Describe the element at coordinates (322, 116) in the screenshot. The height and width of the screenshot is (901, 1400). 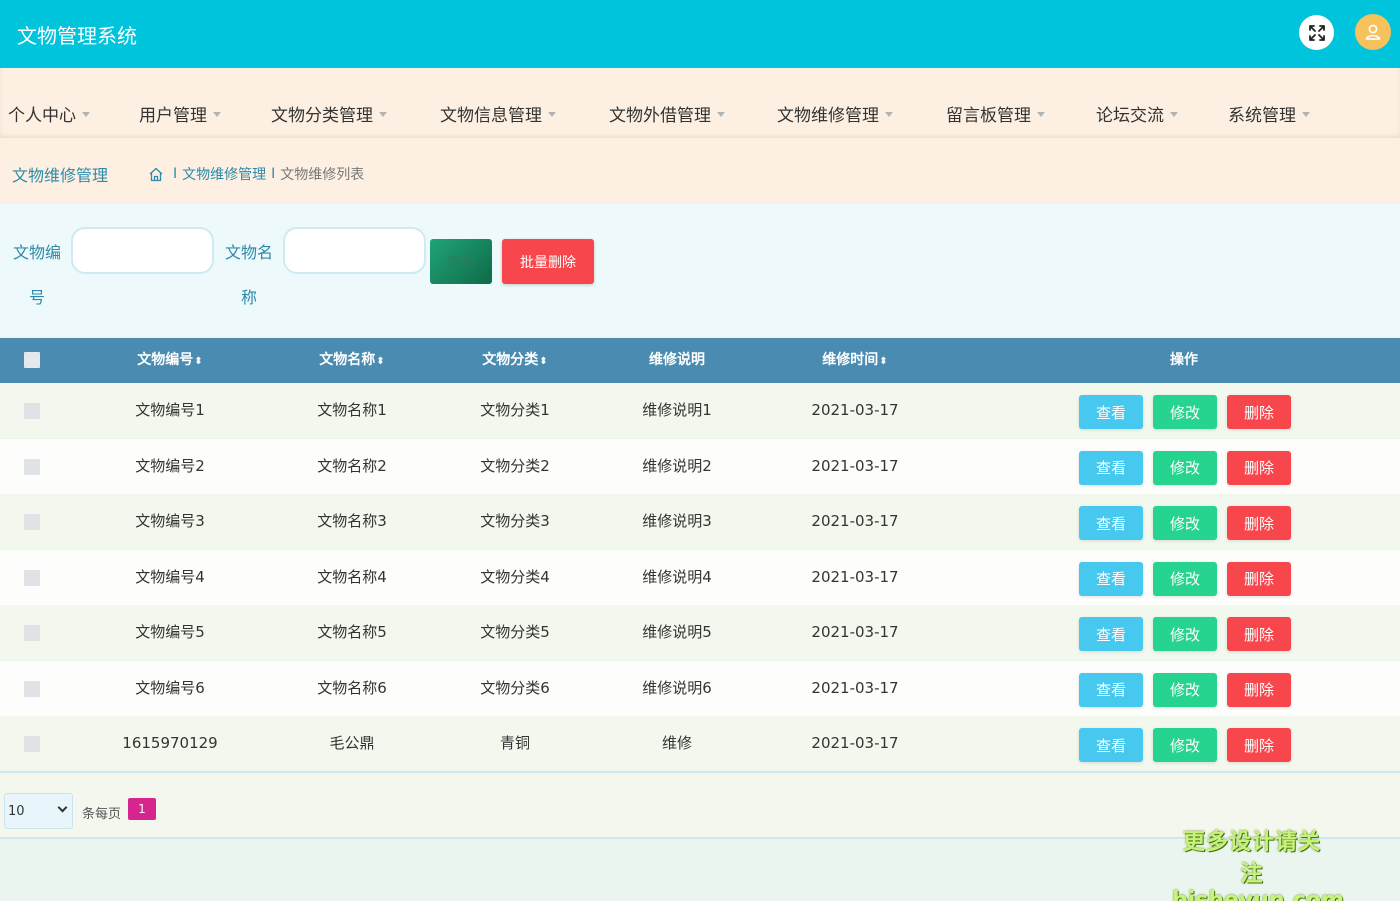
I see `nav-item-label: 文物分类管理` at that location.